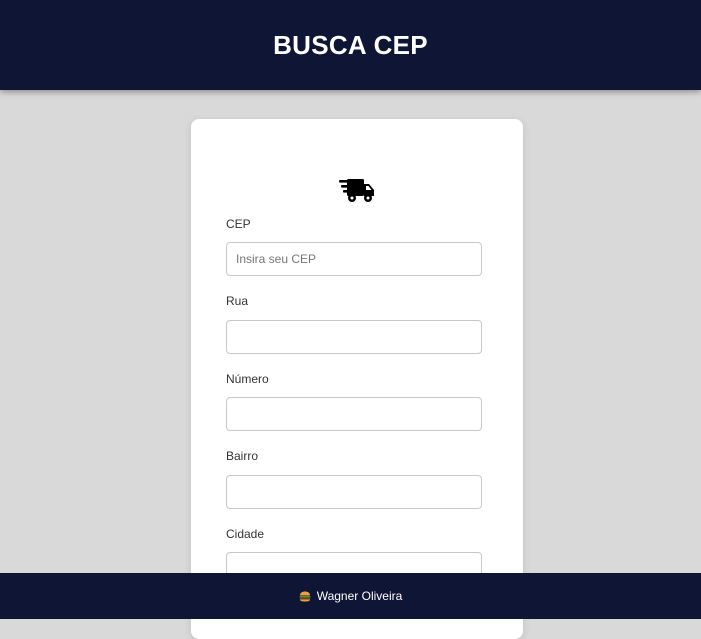 The width and height of the screenshot is (701, 639). Describe the element at coordinates (245, 534) in the screenshot. I see `cidade-label: Cidade` at that location.